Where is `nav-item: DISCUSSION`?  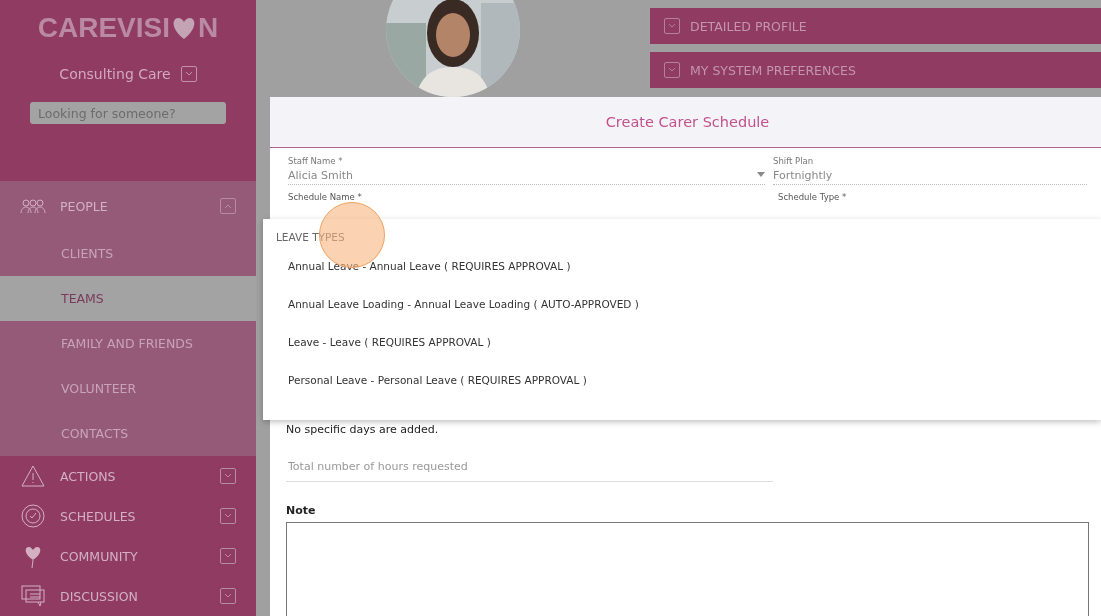 nav-item: DISCUSSION is located at coordinates (128, 596).